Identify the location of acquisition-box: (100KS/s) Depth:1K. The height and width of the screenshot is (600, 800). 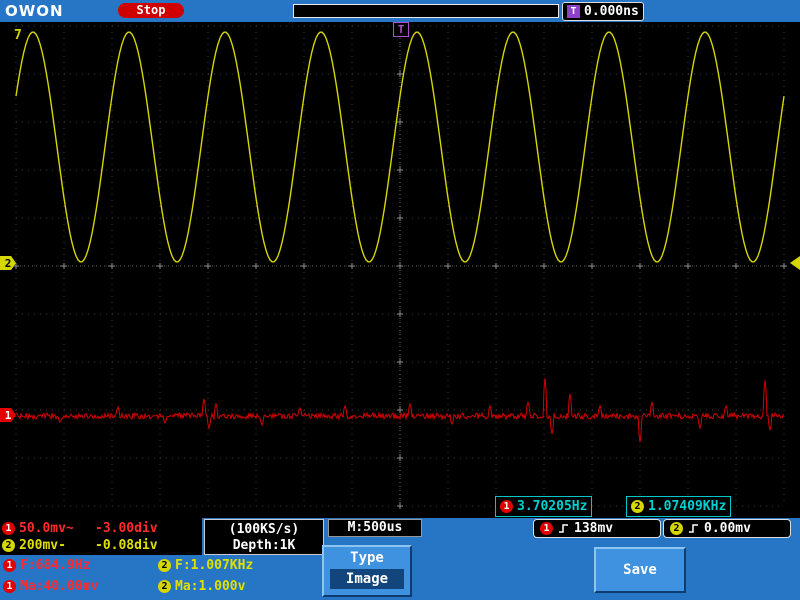
(264, 537).